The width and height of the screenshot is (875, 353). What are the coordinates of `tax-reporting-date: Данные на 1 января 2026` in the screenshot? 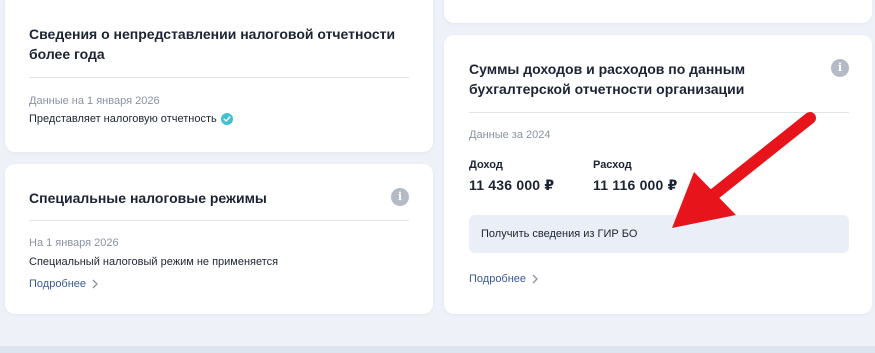 It's located at (94, 101).